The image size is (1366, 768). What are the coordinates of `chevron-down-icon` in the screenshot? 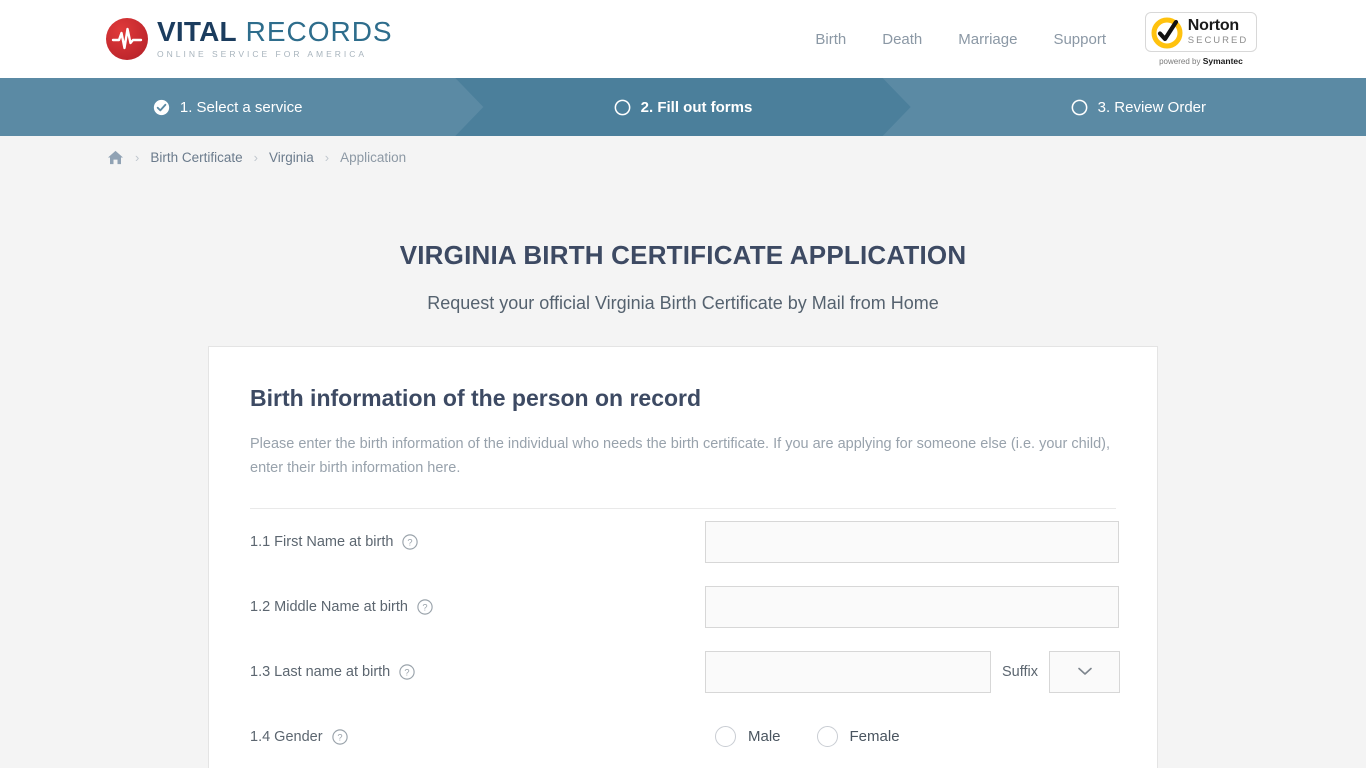 It's located at (1084, 671).